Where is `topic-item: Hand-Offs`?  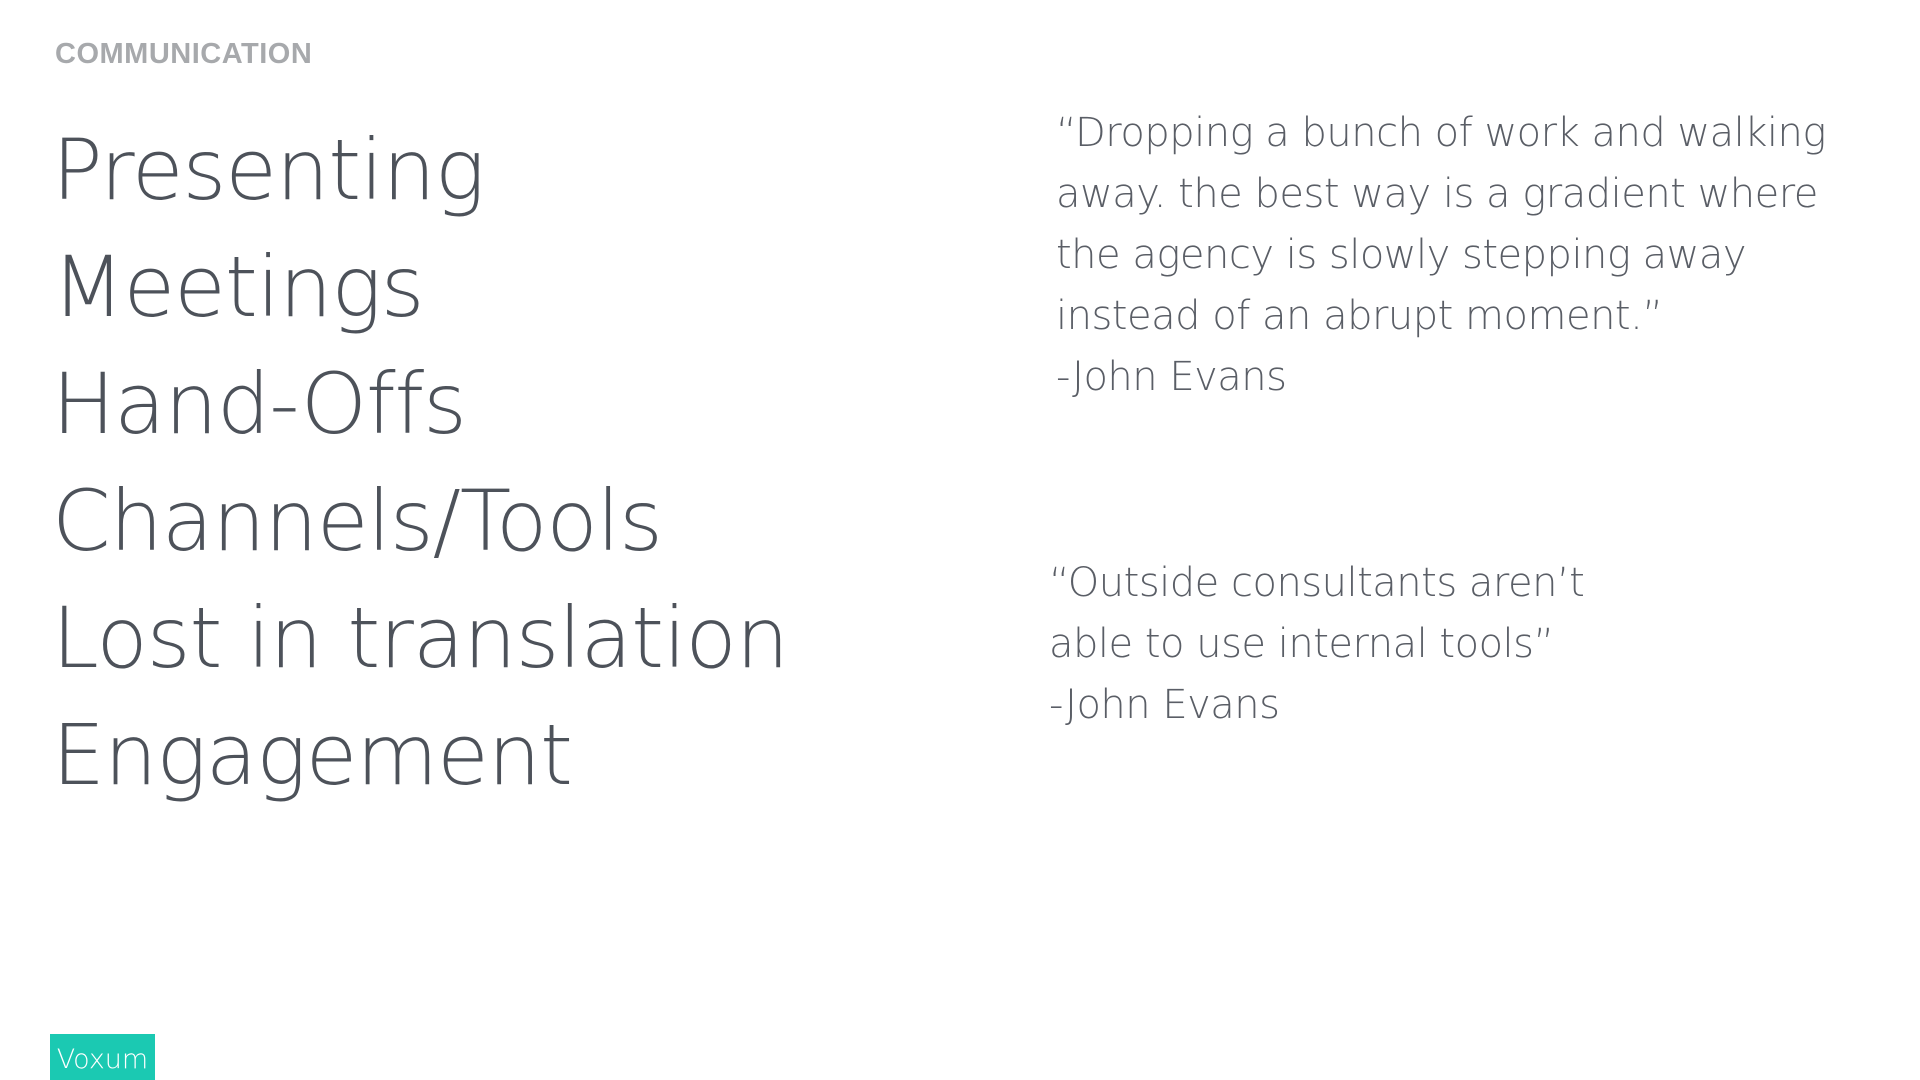 topic-item: Hand-Offs is located at coordinates (259, 404).